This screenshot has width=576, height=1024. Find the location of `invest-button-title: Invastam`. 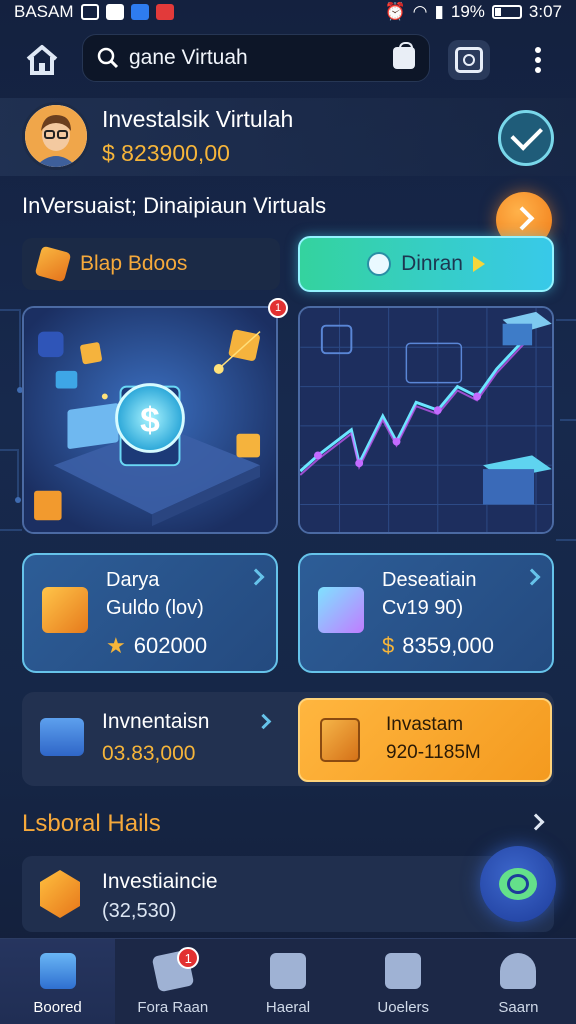

invest-button-title: Invastam is located at coordinates (425, 724).